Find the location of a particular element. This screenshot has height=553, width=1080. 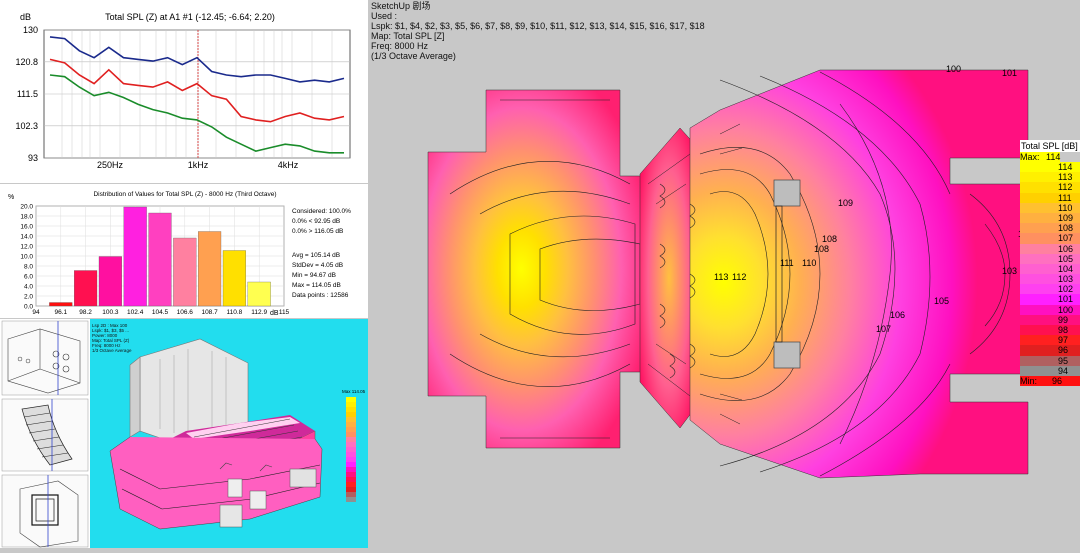

legend-value: 98 is located at coordinates (1067, 330).